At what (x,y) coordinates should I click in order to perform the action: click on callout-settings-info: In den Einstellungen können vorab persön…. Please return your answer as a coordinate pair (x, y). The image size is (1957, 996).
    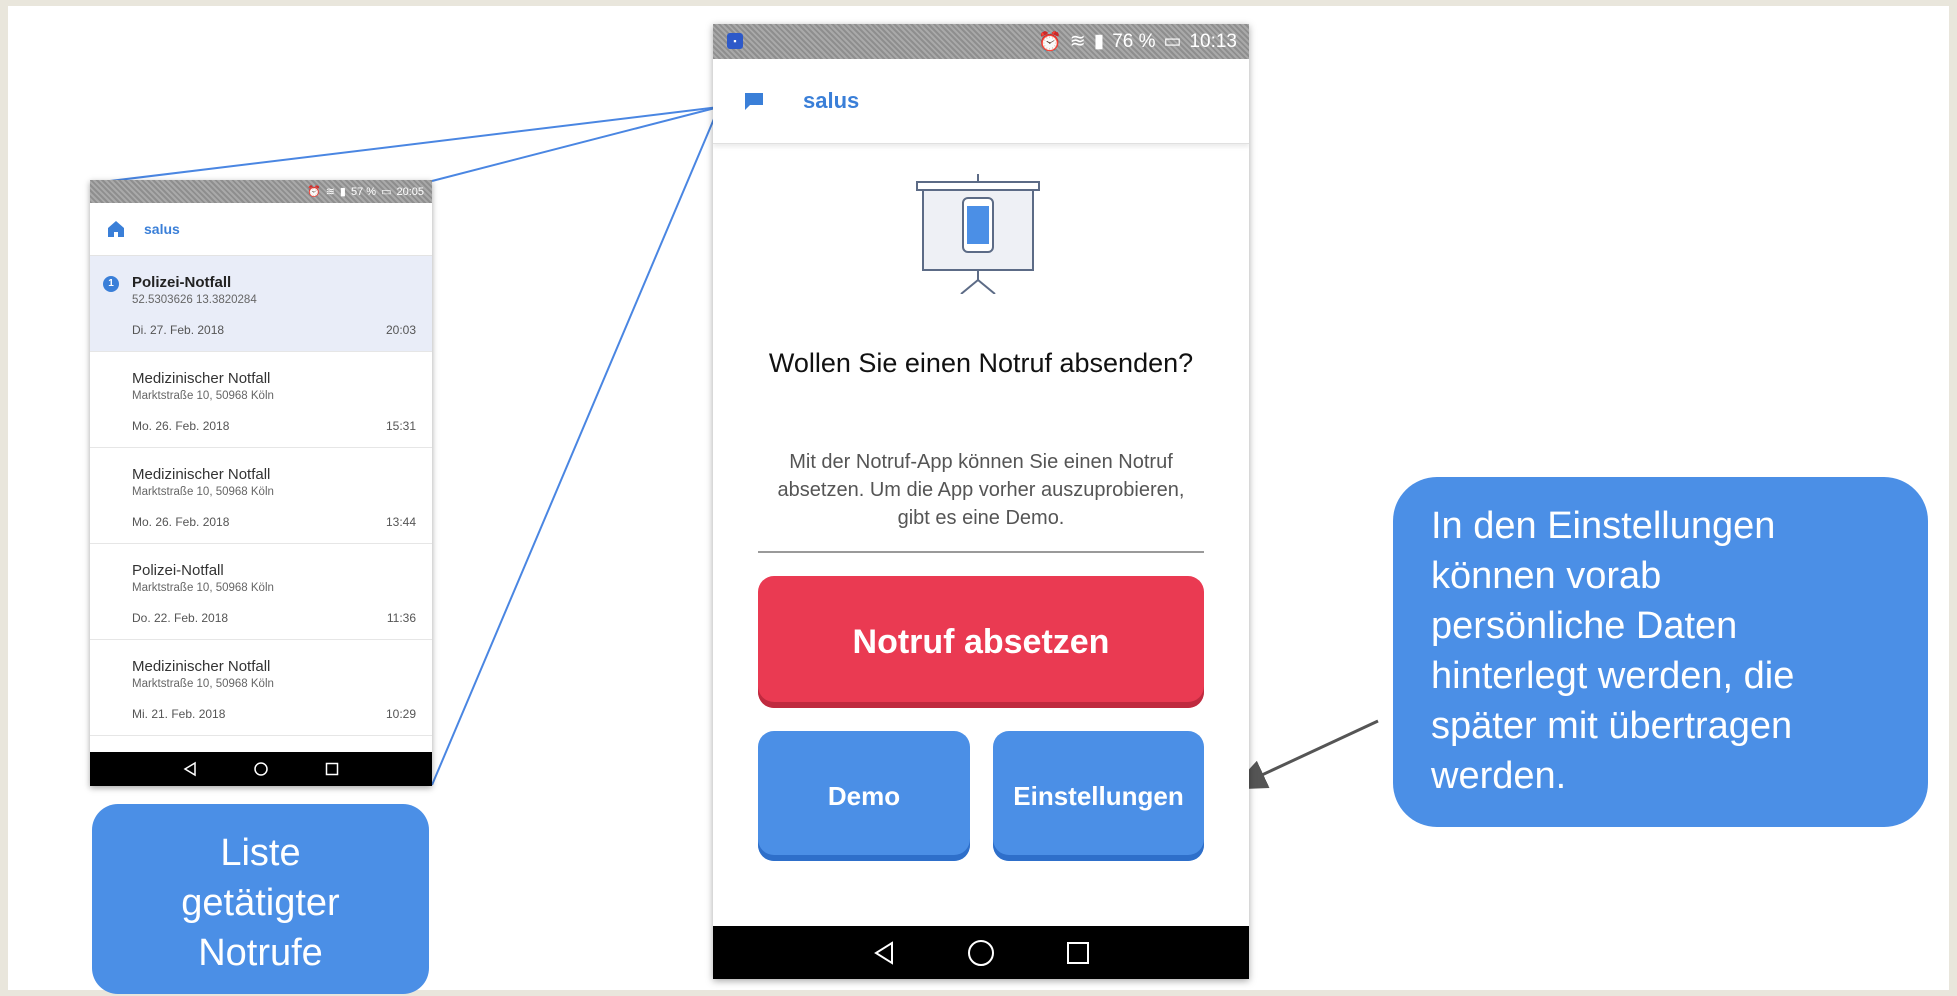
    Looking at the image, I should click on (1660, 652).